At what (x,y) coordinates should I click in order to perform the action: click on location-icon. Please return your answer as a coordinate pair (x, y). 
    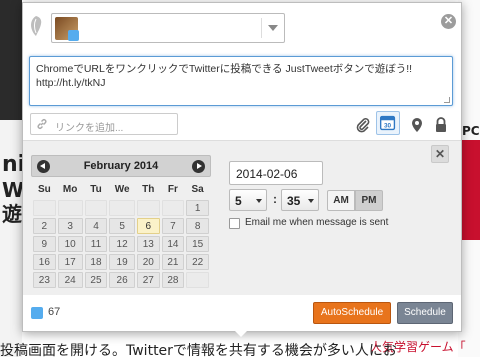
    Looking at the image, I should click on (417, 125).